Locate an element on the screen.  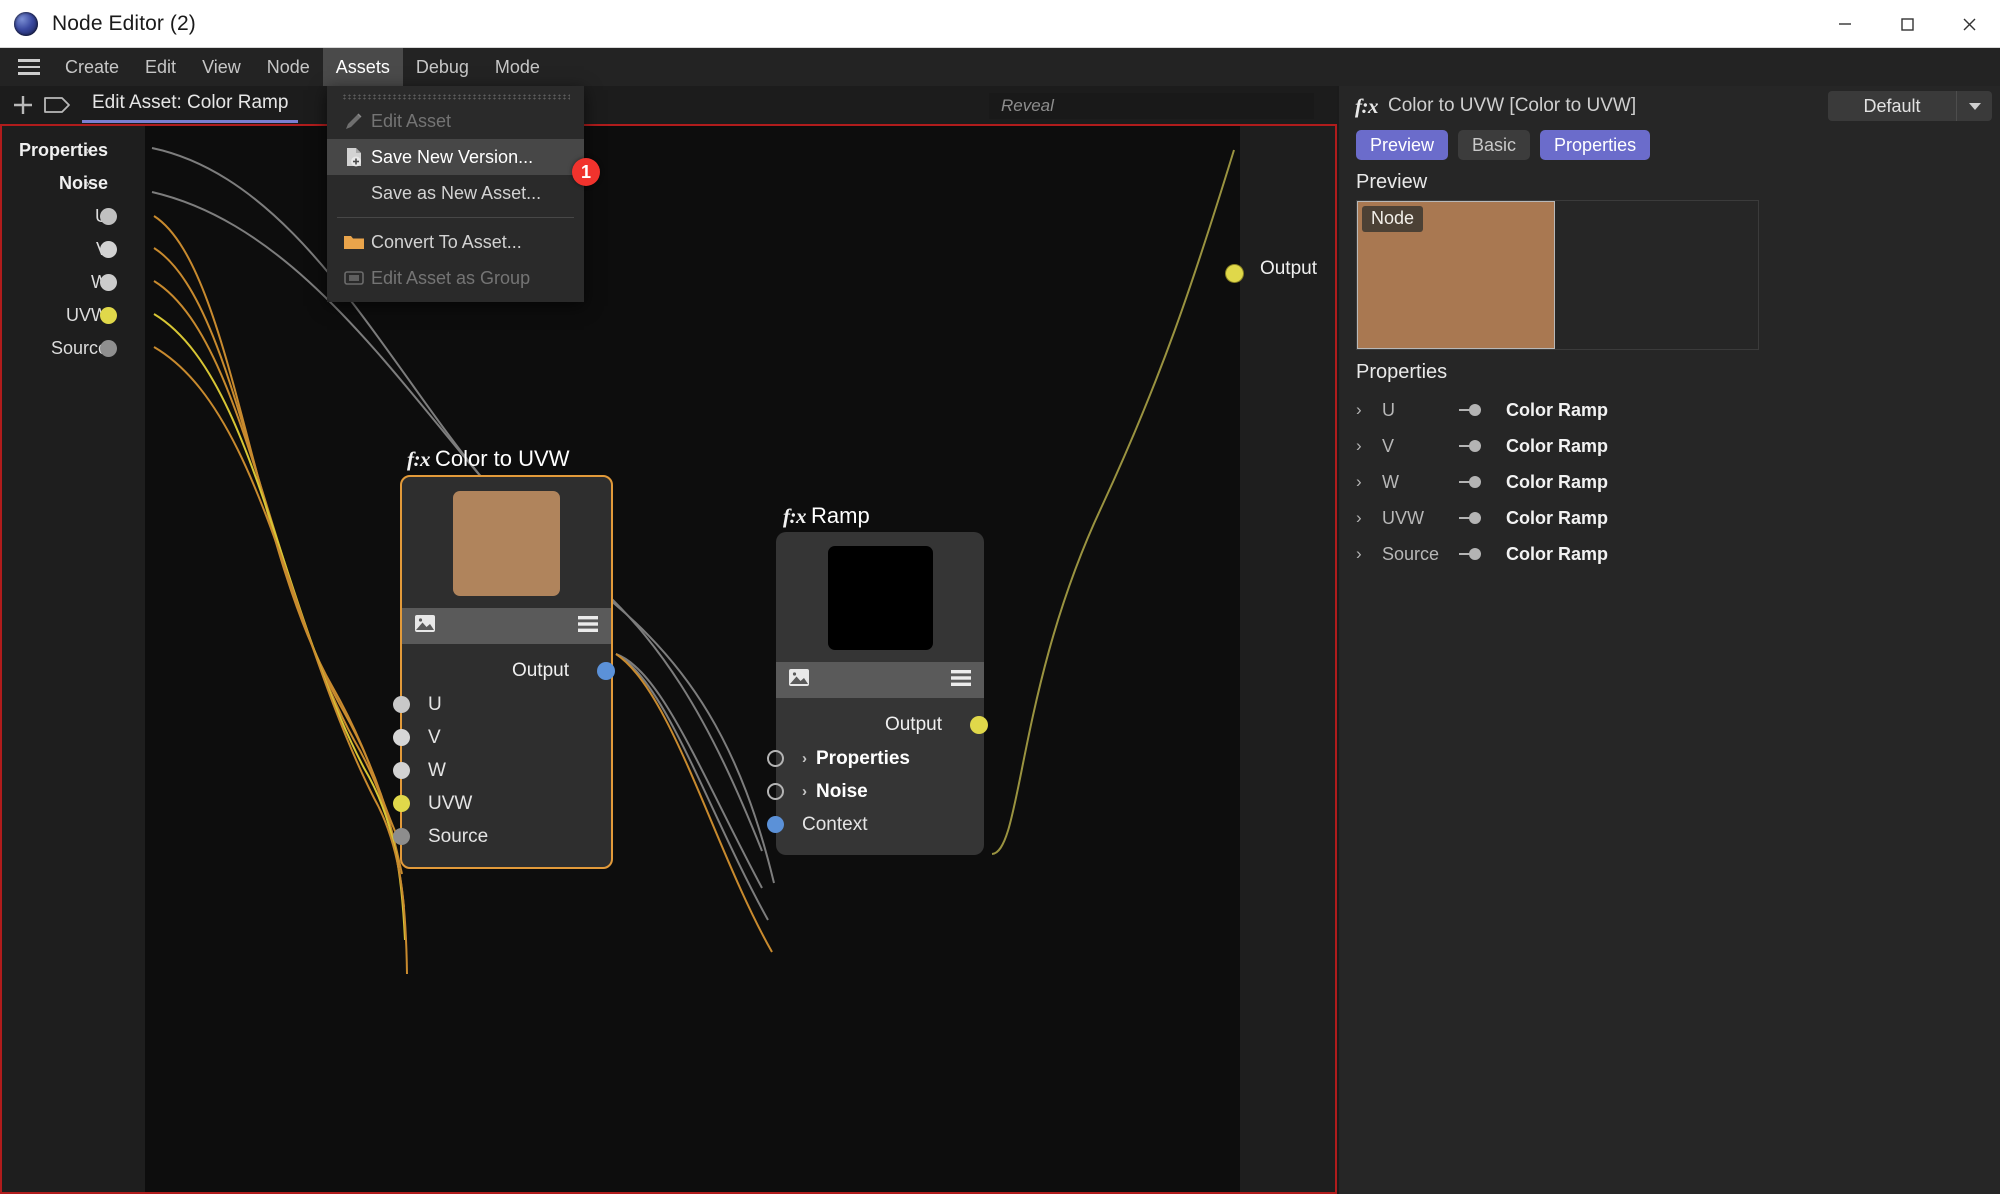
socket-w is located at coordinates (108, 282).